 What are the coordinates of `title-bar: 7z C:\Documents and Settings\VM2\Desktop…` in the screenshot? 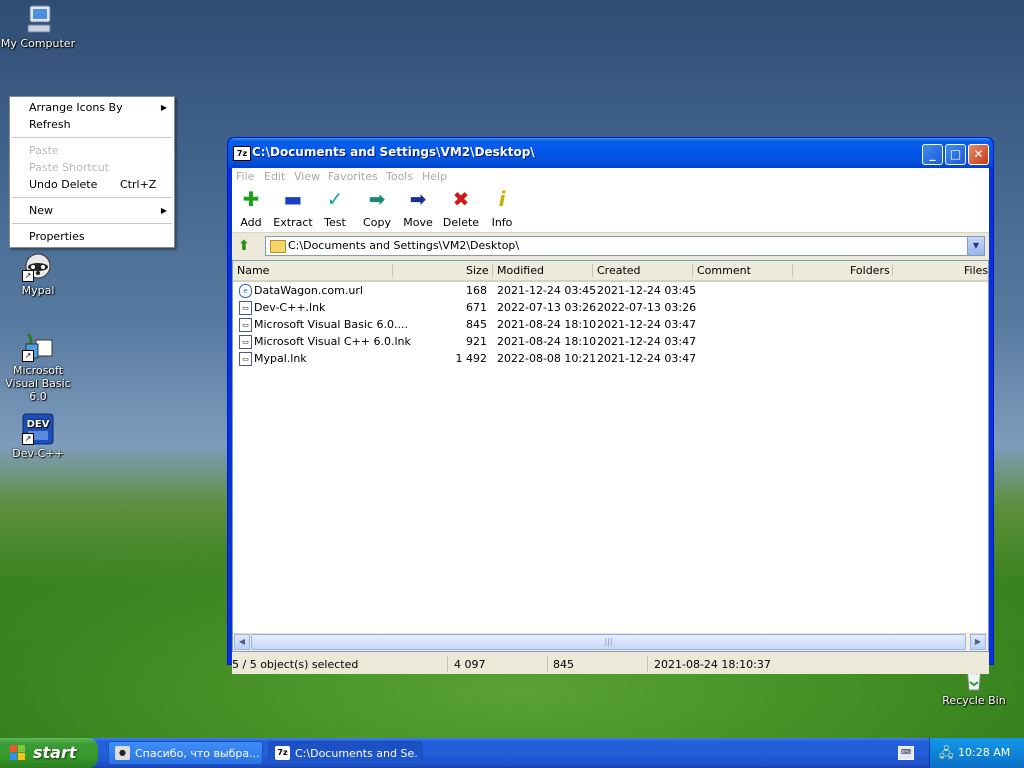 It's located at (610, 153).